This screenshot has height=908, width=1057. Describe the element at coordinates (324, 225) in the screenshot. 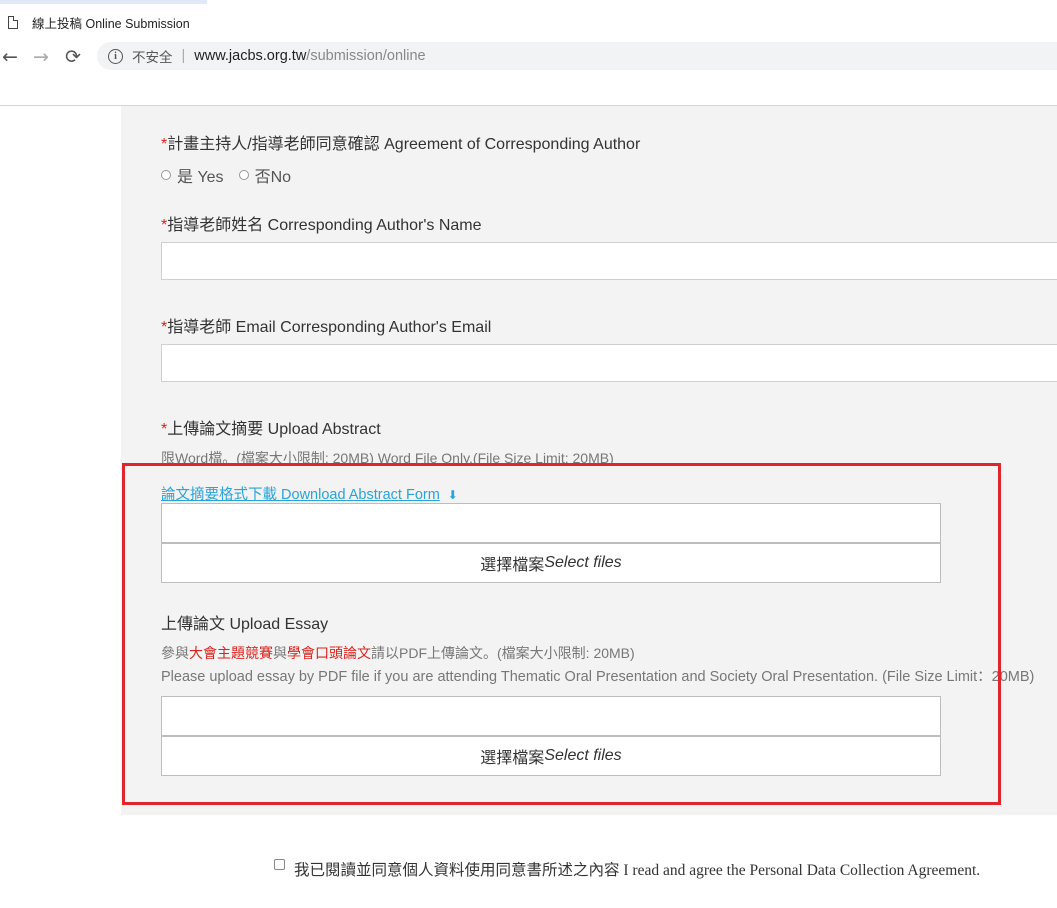

I see `author-name-label-text: 指導老師姓名 Corresponding Author's Name` at that location.